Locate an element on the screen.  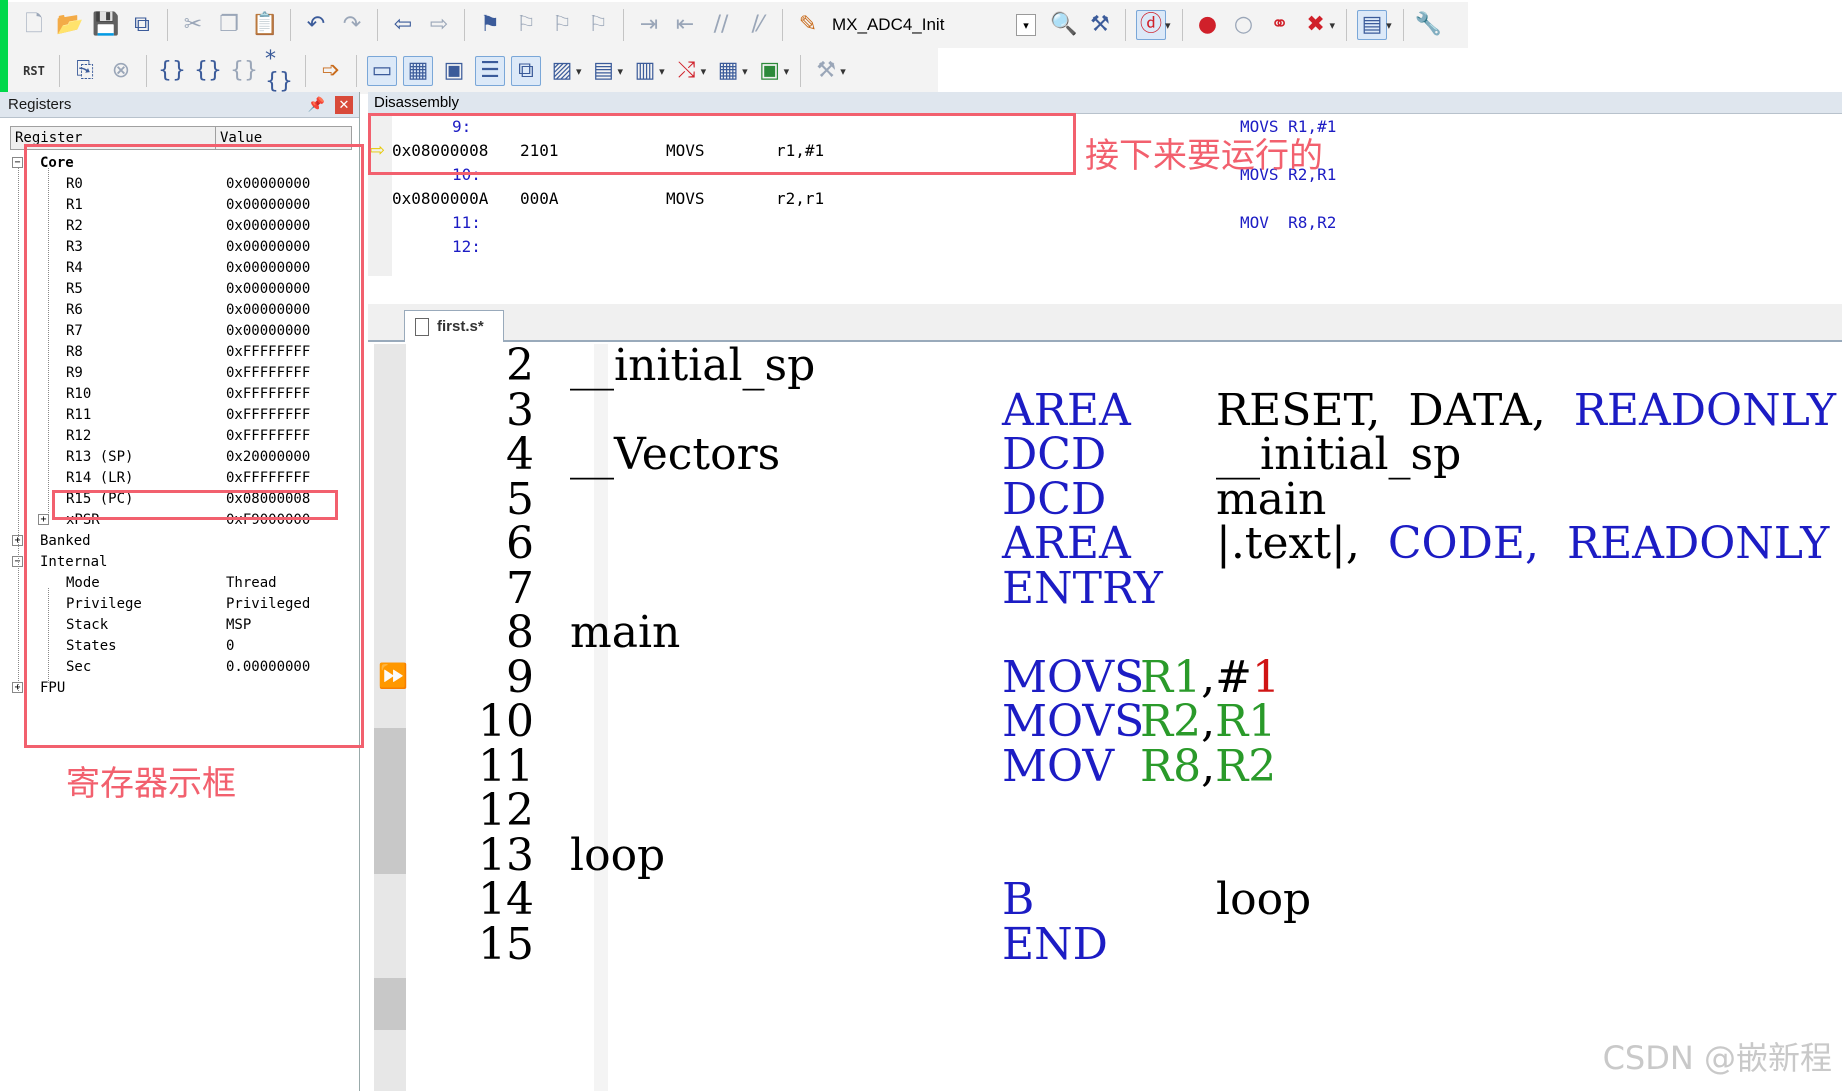
run-to-cursor-icon: *{} is located at coordinates (280, 71).